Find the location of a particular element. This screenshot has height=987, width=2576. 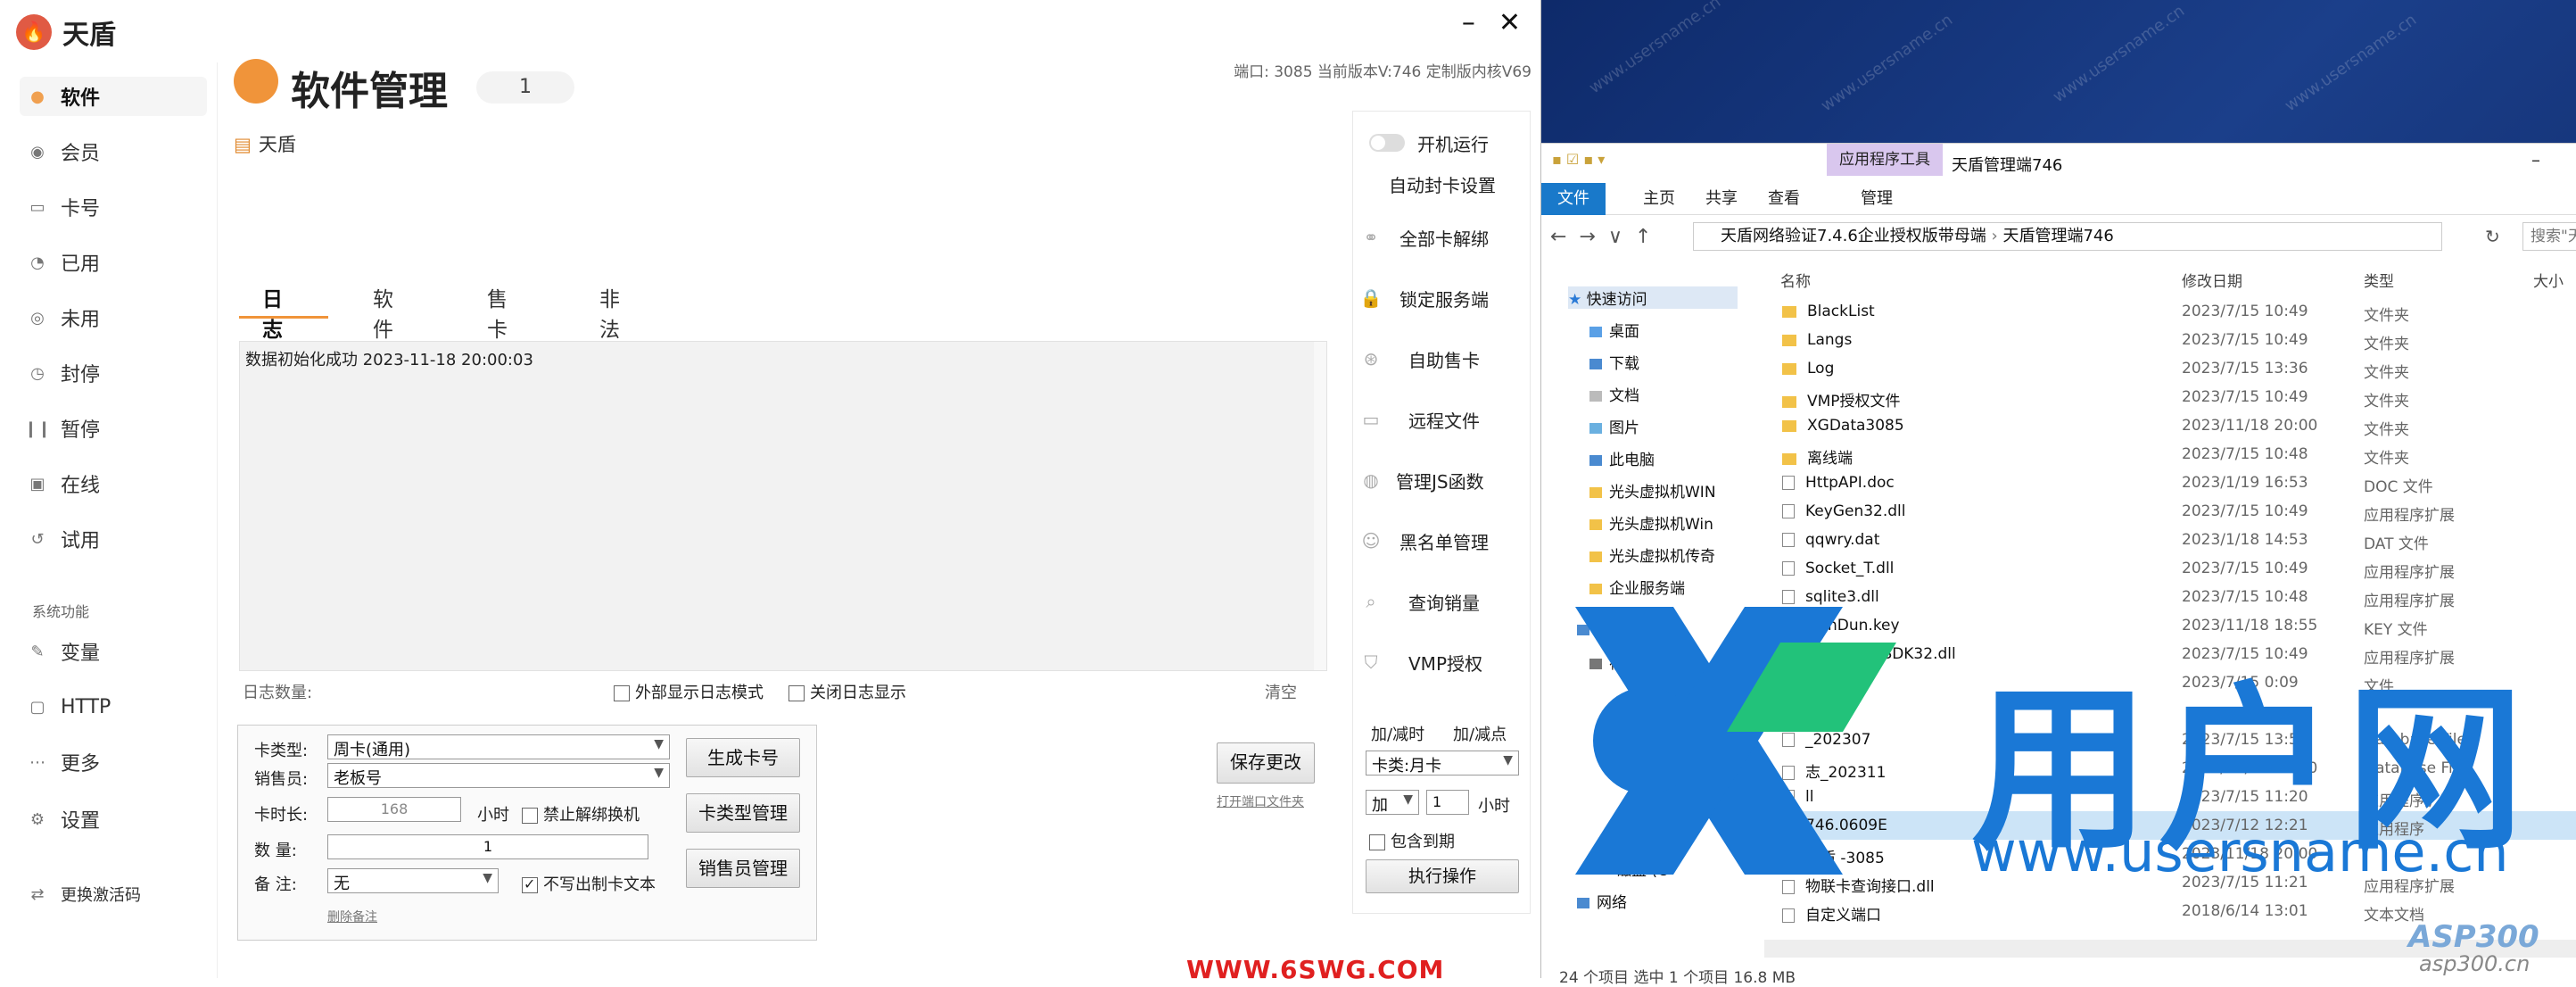

tree-item-desktop: 桌面 is located at coordinates (1678, 330).